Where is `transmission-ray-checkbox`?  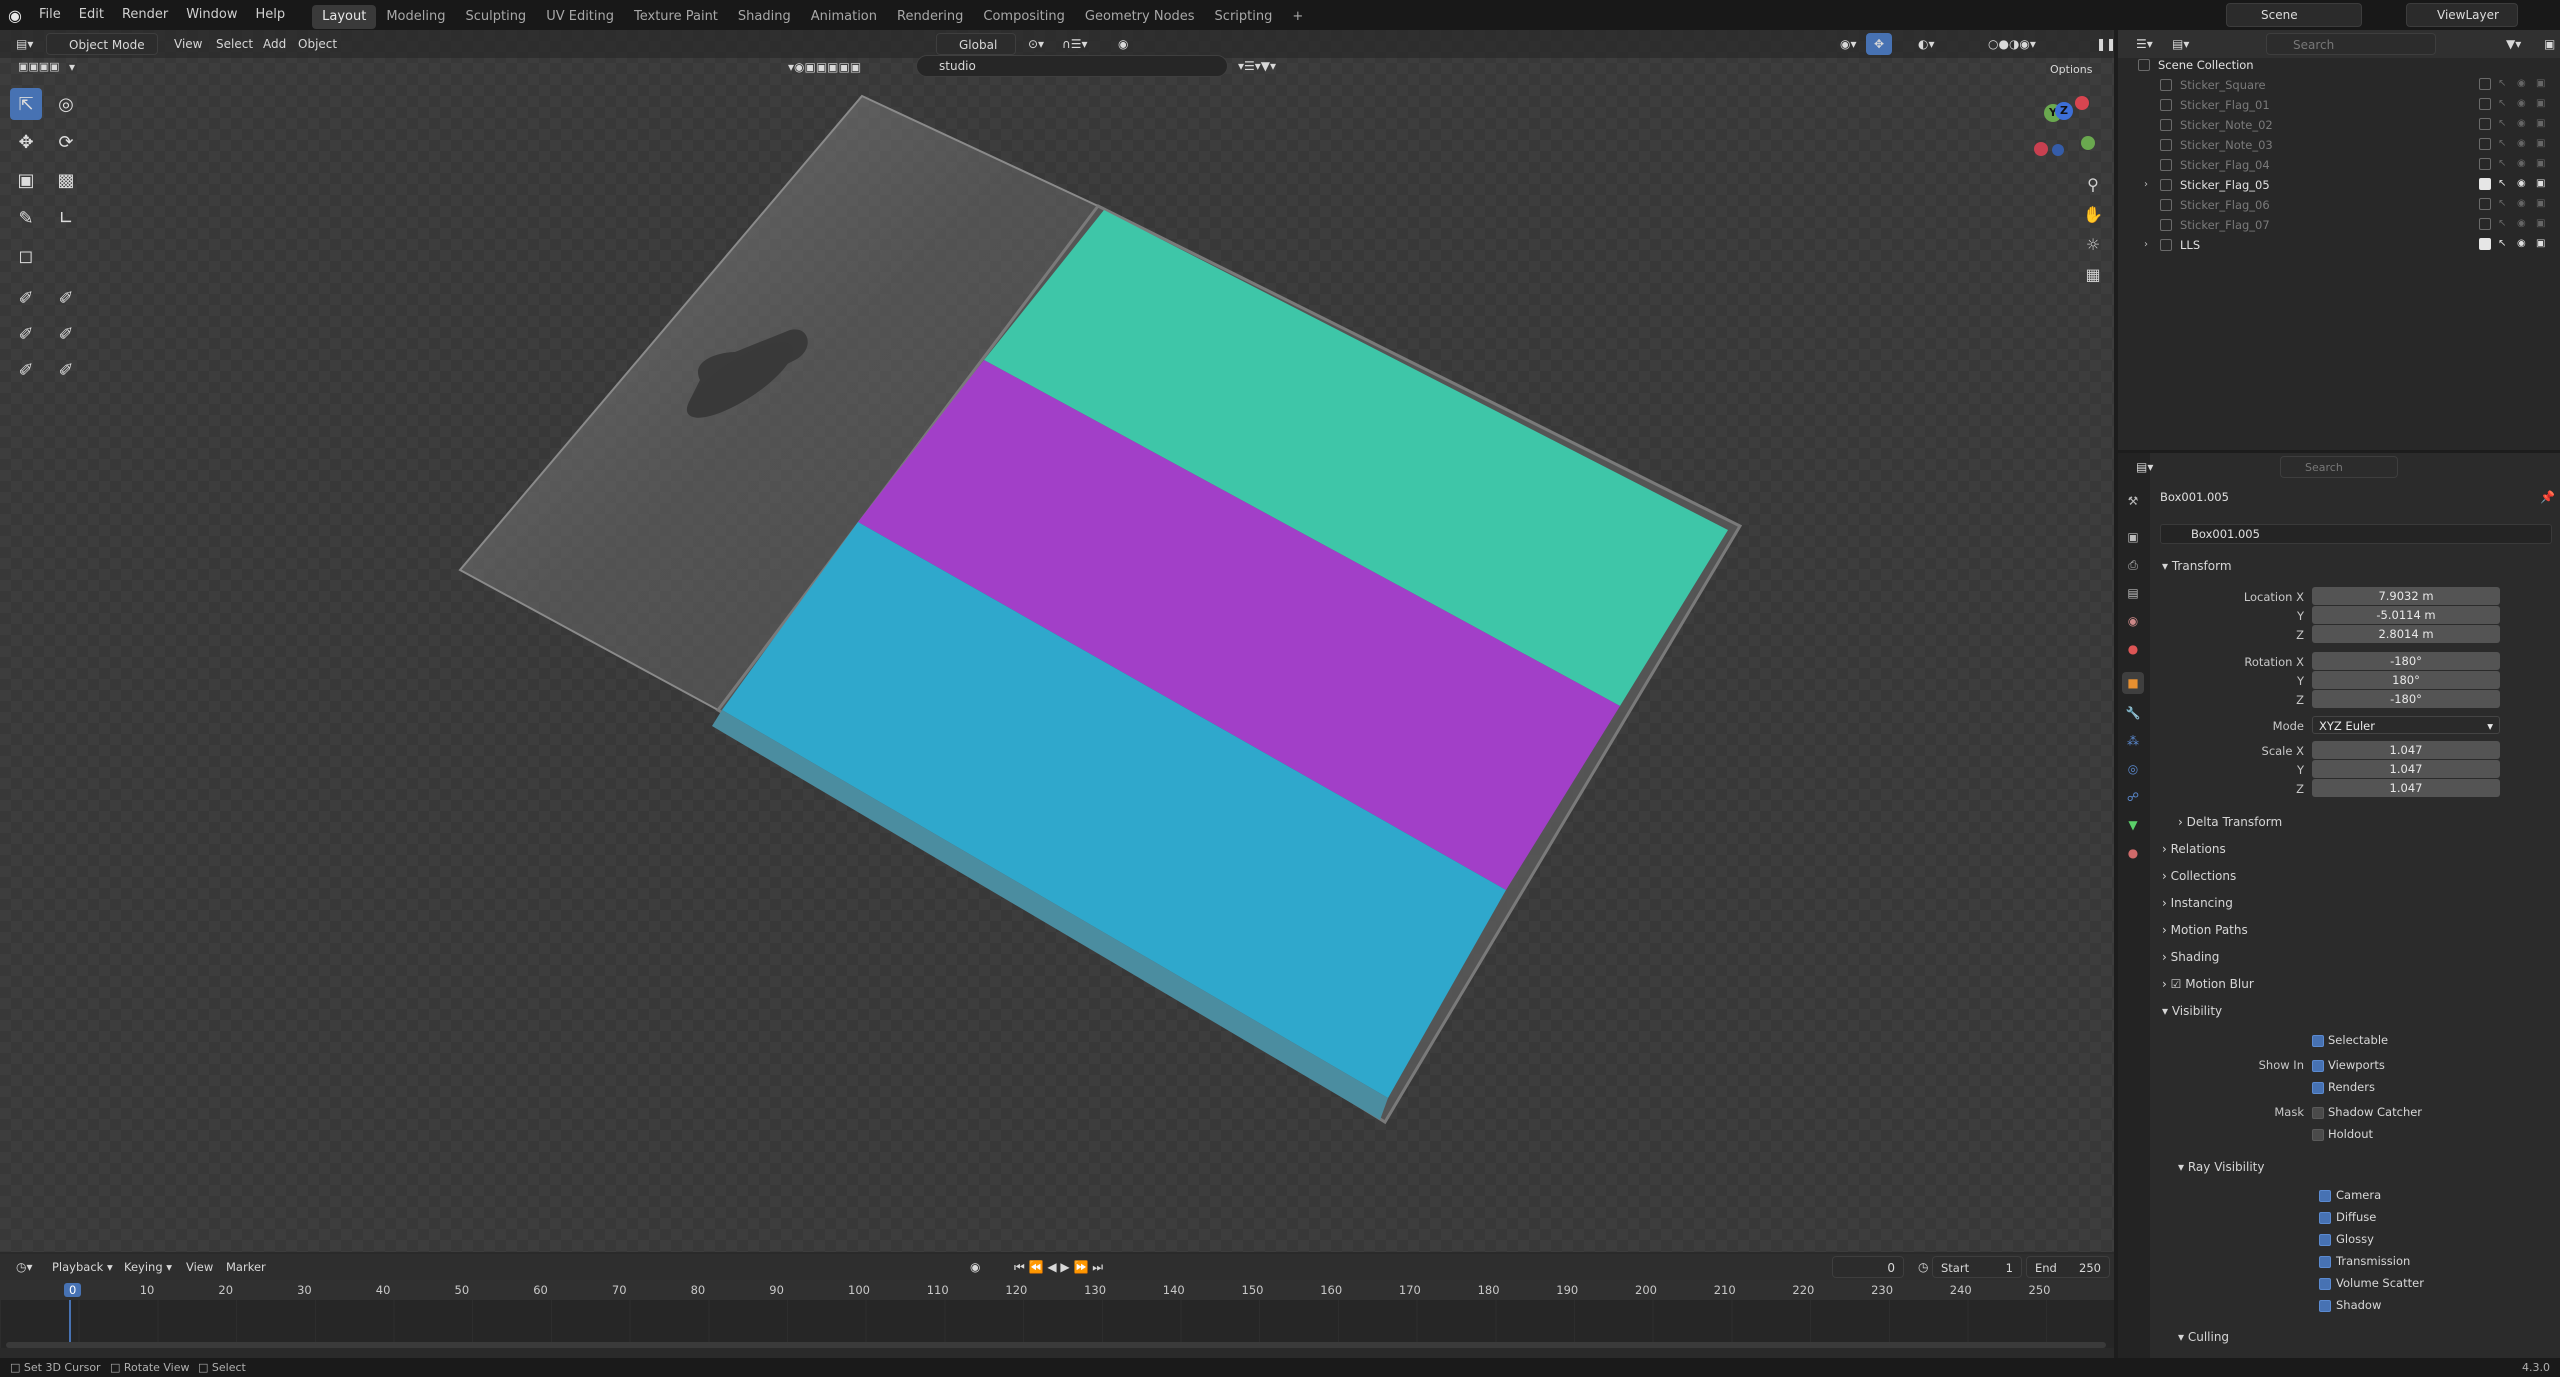 transmission-ray-checkbox is located at coordinates (2325, 1262).